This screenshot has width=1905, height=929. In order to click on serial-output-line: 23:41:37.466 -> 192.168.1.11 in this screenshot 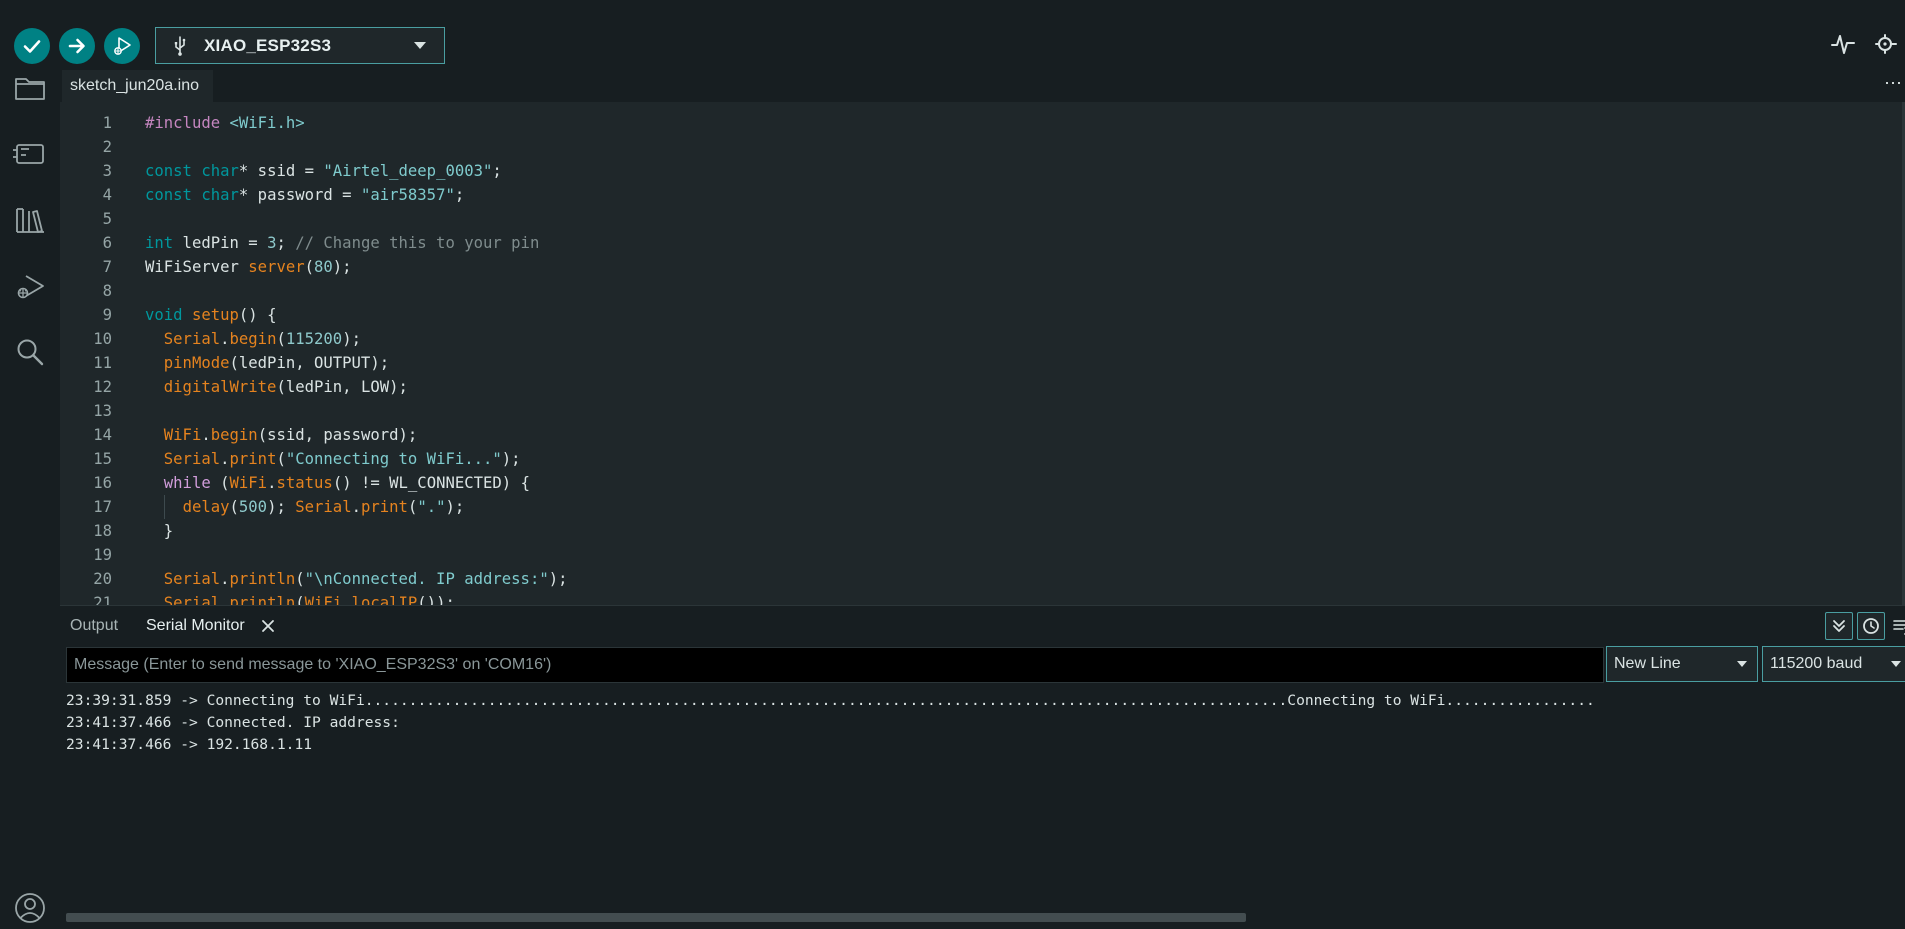, I will do `click(189, 744)`.